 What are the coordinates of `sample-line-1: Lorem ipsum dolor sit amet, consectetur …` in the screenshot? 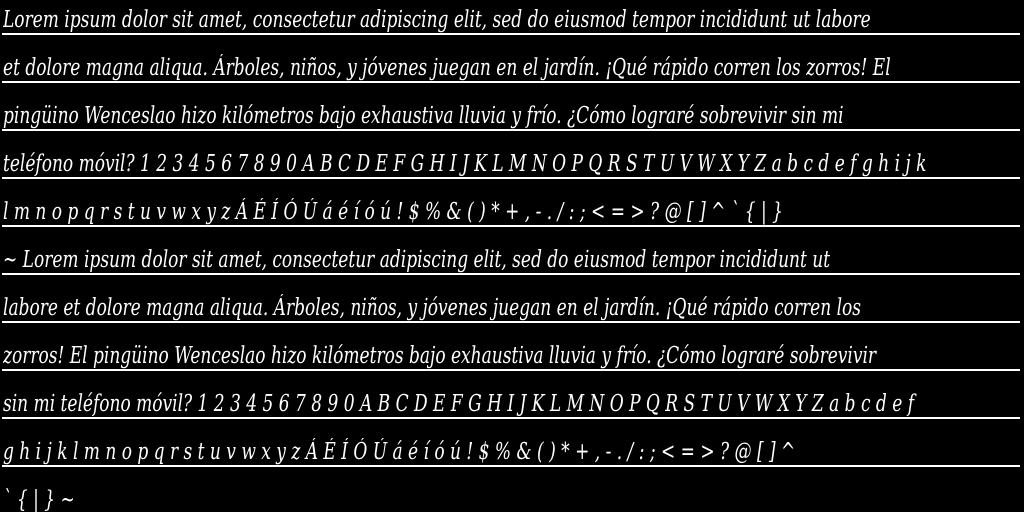 It's located at (512, 24).